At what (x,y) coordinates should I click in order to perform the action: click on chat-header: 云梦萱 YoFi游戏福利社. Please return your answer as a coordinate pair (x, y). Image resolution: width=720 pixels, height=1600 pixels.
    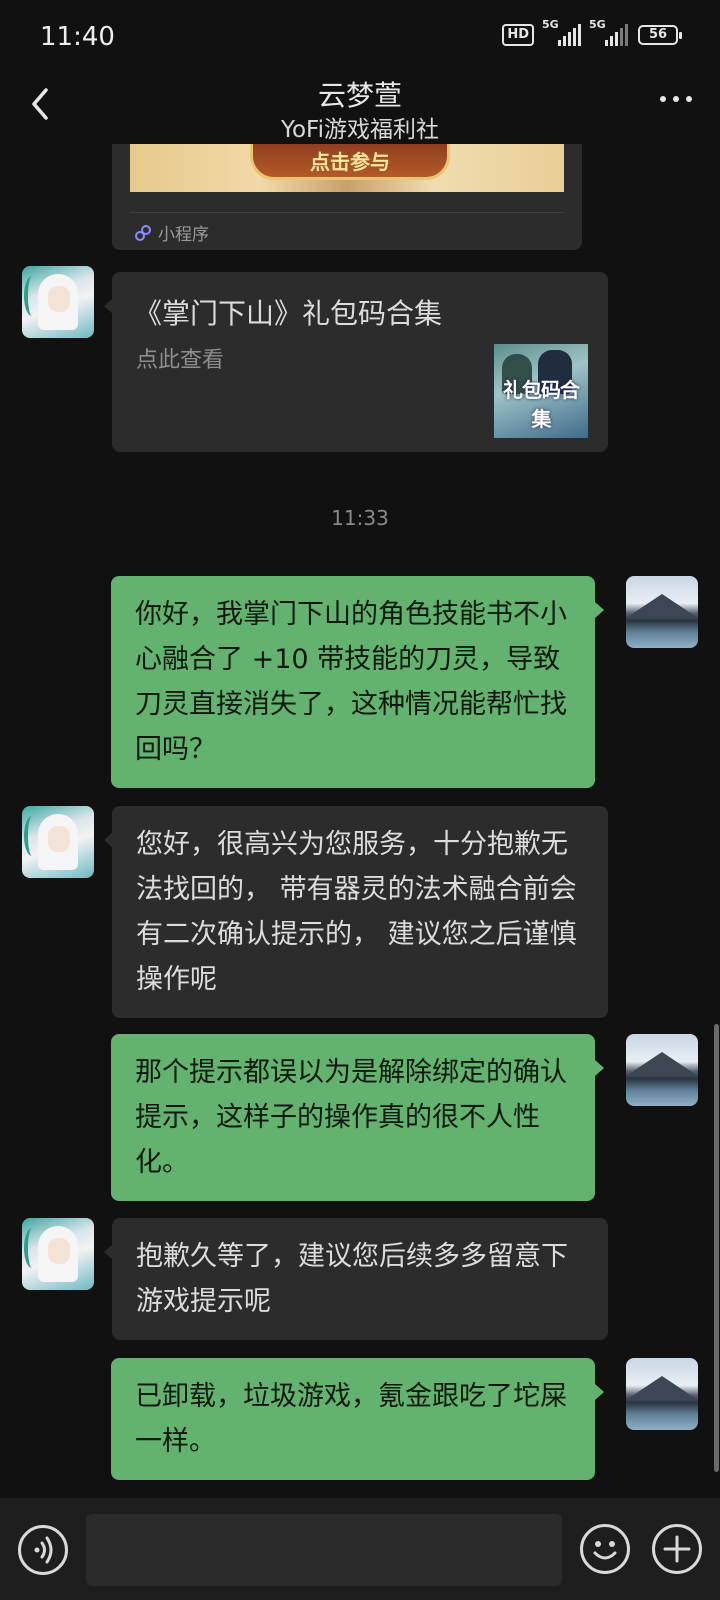
    Looking at the image, I should click on (360, 109).